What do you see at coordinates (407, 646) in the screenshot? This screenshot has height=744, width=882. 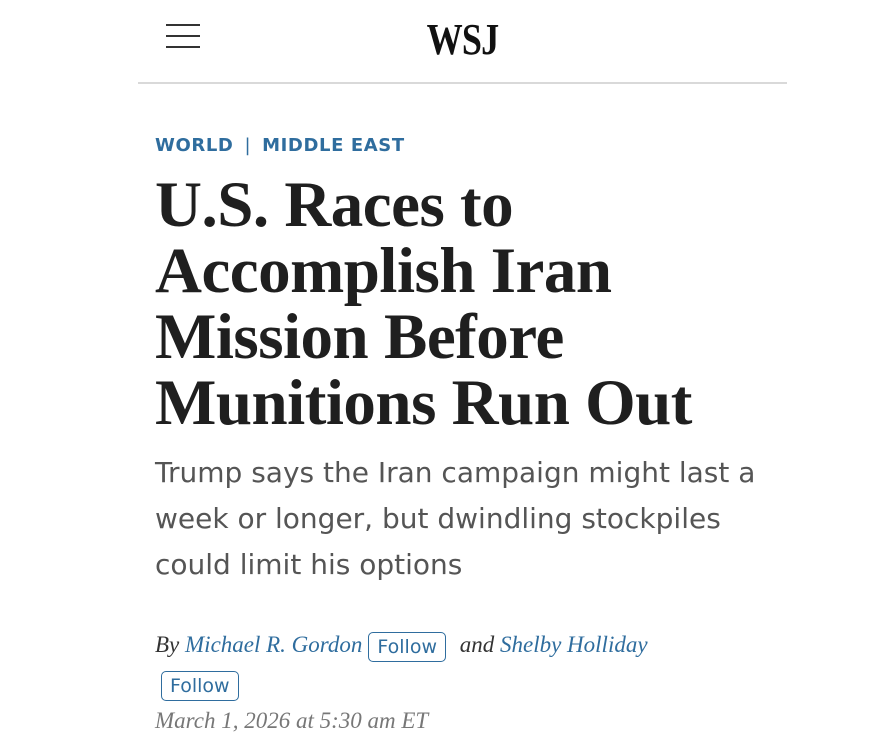 I see `follow-button-author1: Follow` at bounding box center [407, 646].